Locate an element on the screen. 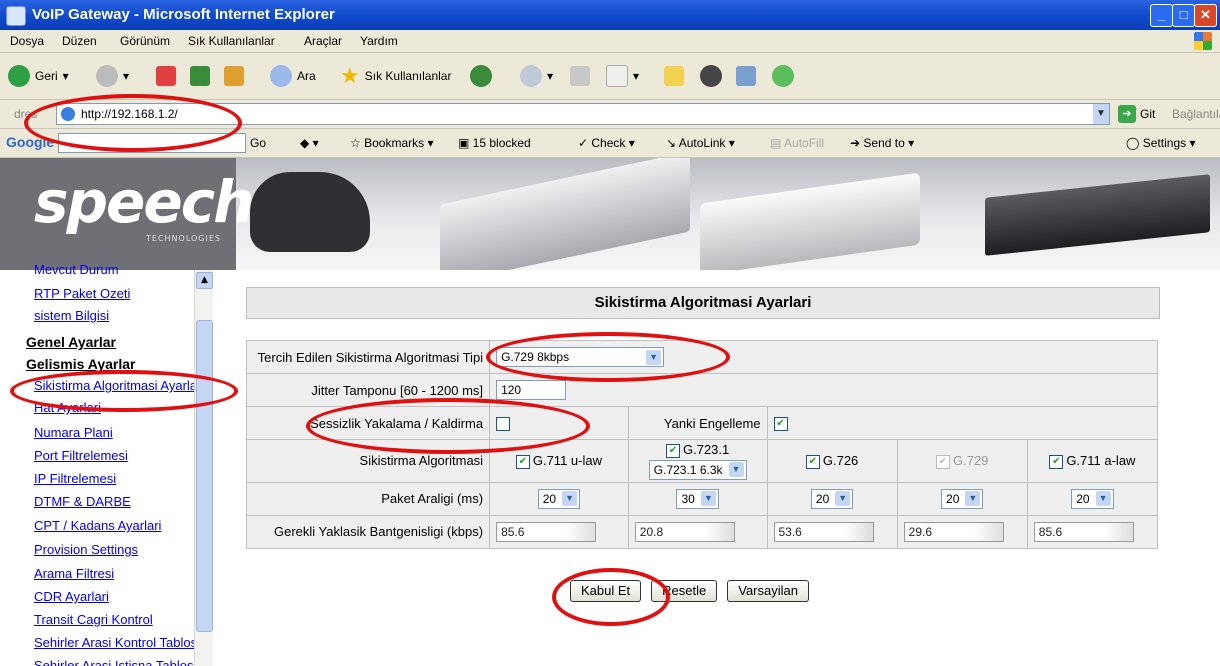 This screenshot has width=1220, height=666. sidebar-item-rtp: RTP Paket Ozeti is located at coordinates (114, 293).